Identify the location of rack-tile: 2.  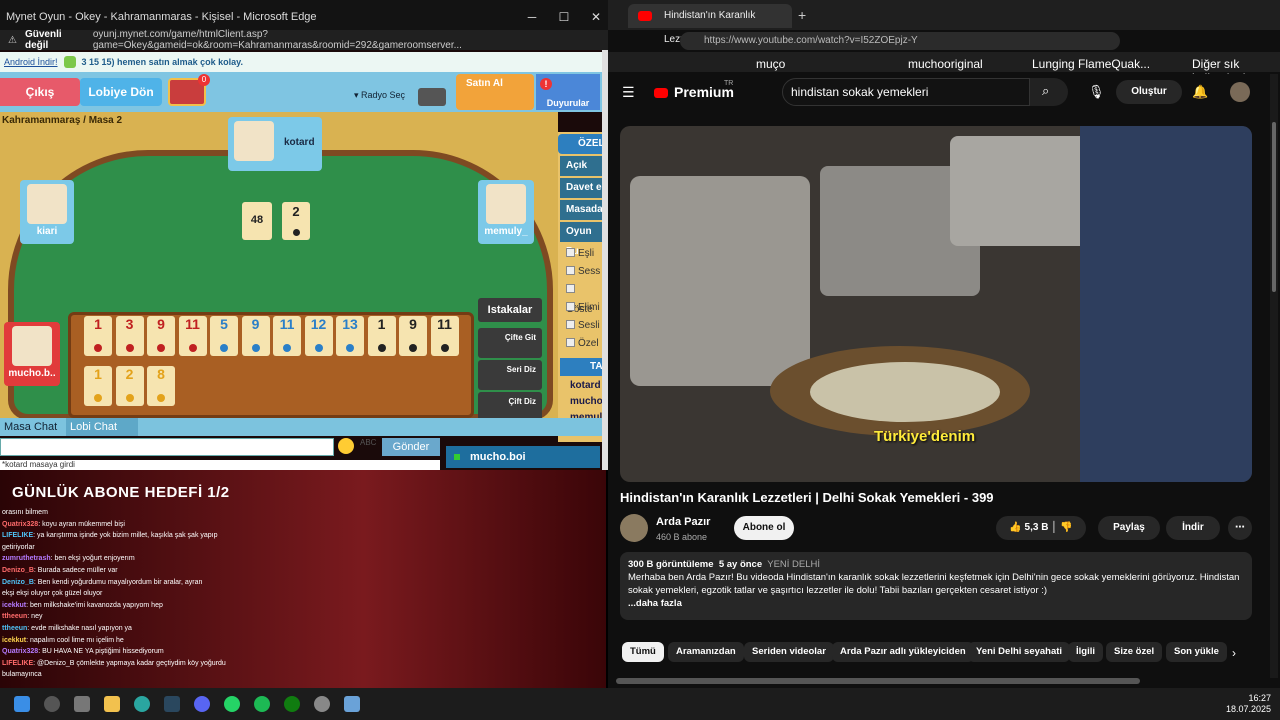
(129, 386).